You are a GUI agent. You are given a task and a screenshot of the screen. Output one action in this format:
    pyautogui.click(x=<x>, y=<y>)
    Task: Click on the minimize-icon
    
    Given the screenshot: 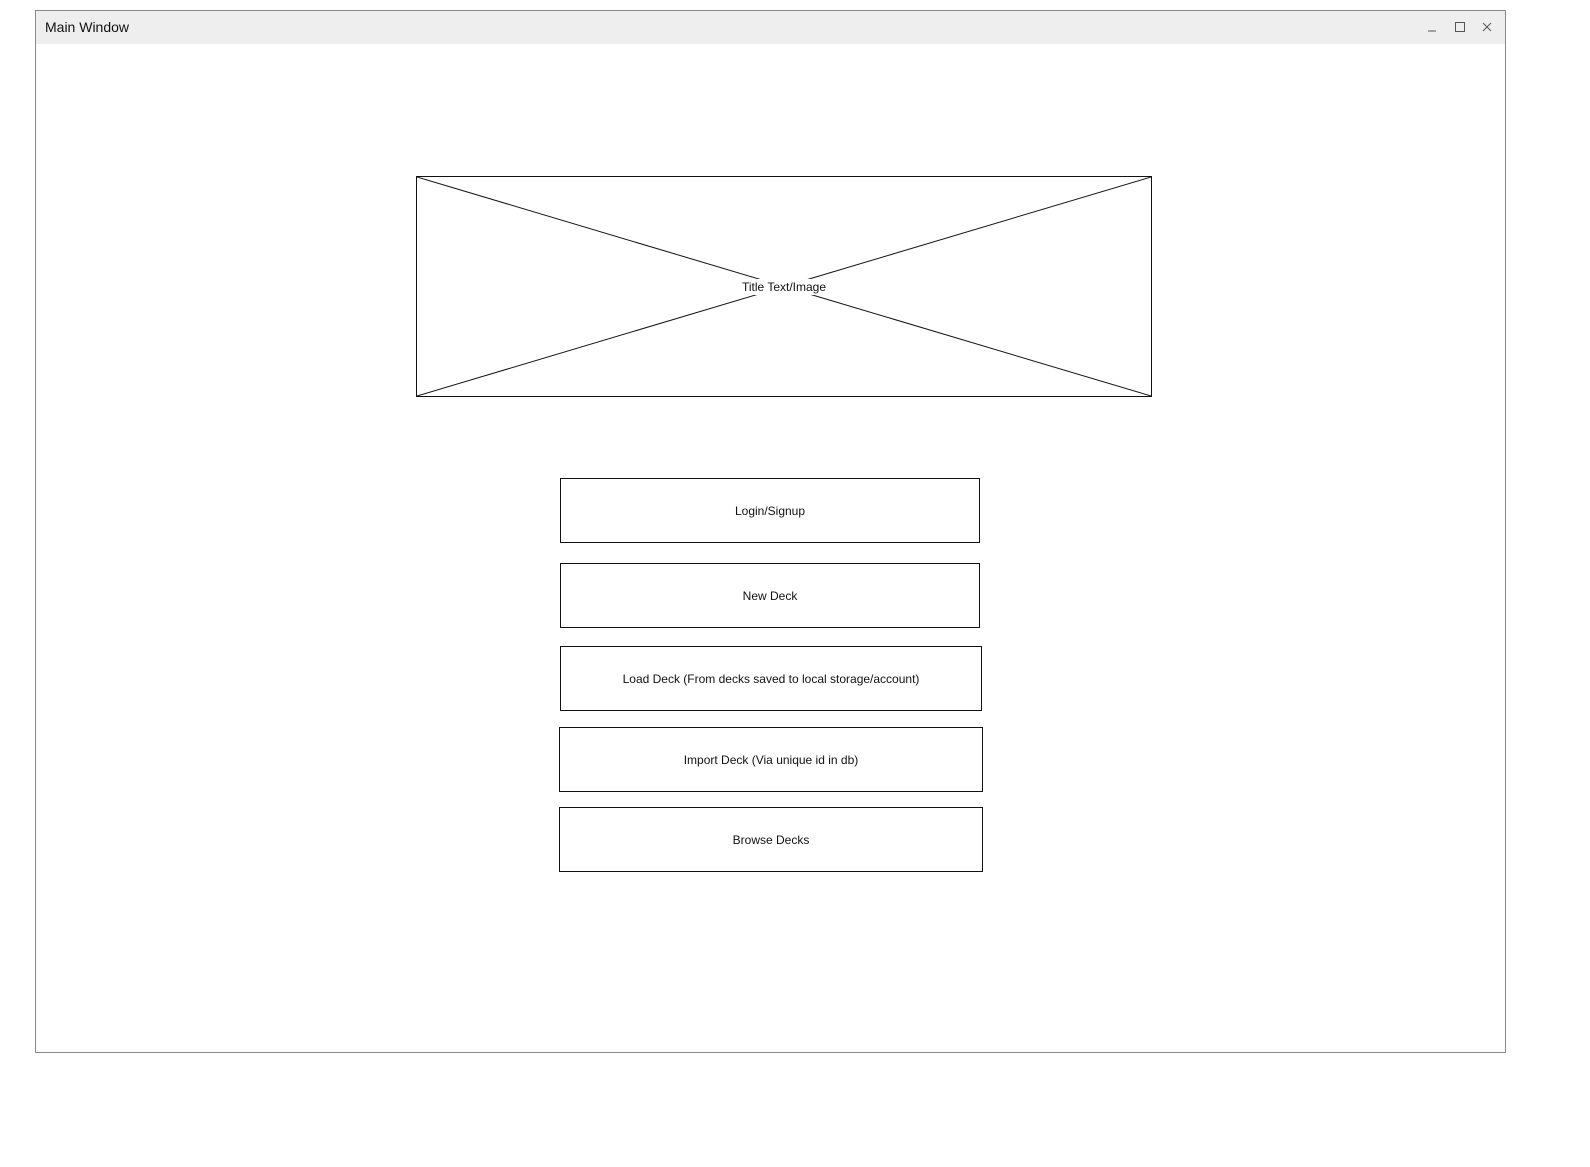 What is the action you would take?
    pyautogui.click(x=1432, y=31)
    